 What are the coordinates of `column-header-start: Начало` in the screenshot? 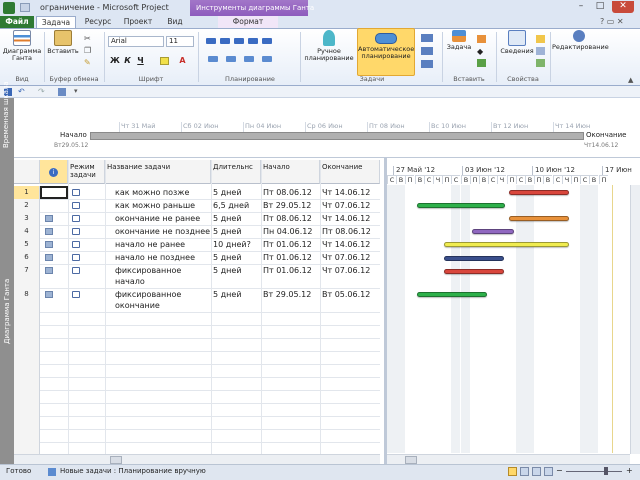 It's located at (290, 172).